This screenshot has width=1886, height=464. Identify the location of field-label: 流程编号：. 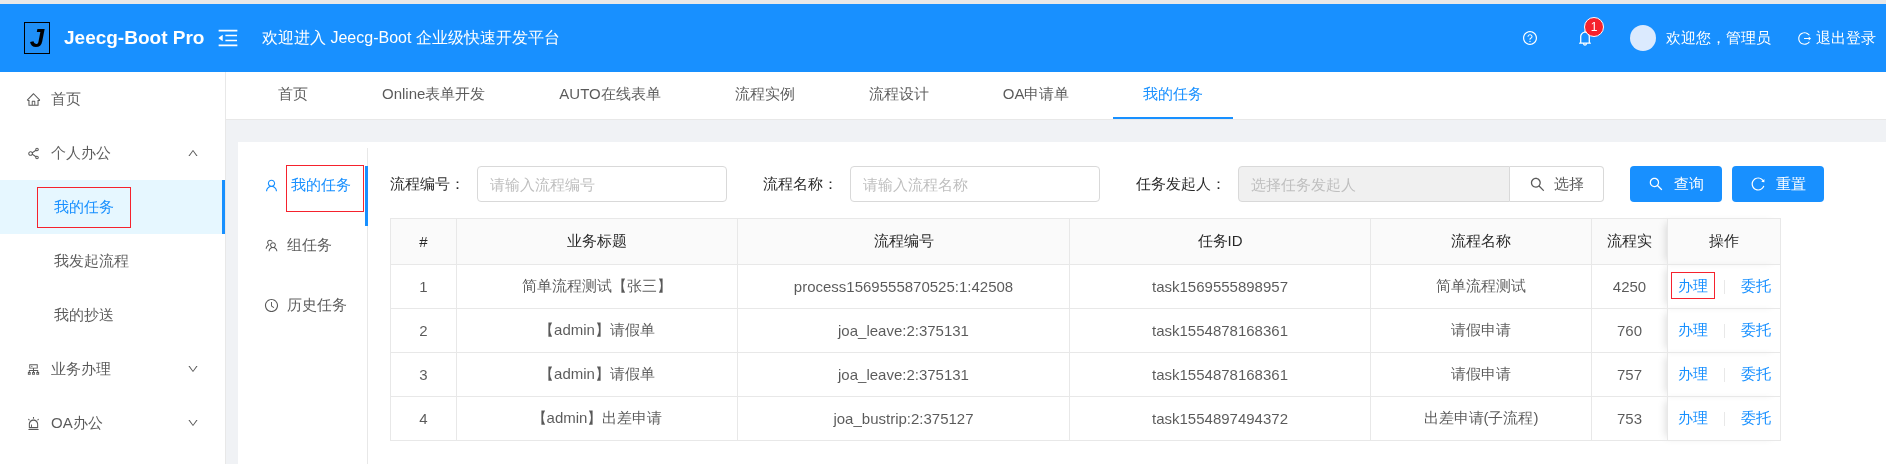
(427, 184).